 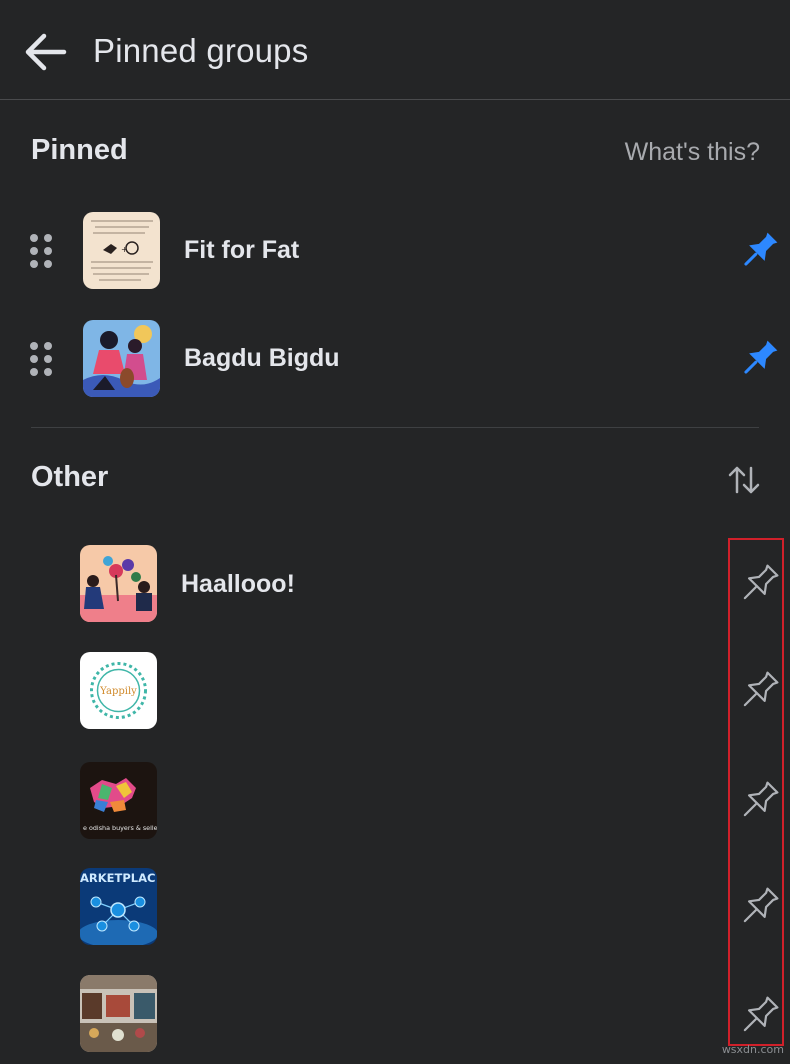 I want to click on thumbnail-label: Yappily, so click(x=118, y=691).